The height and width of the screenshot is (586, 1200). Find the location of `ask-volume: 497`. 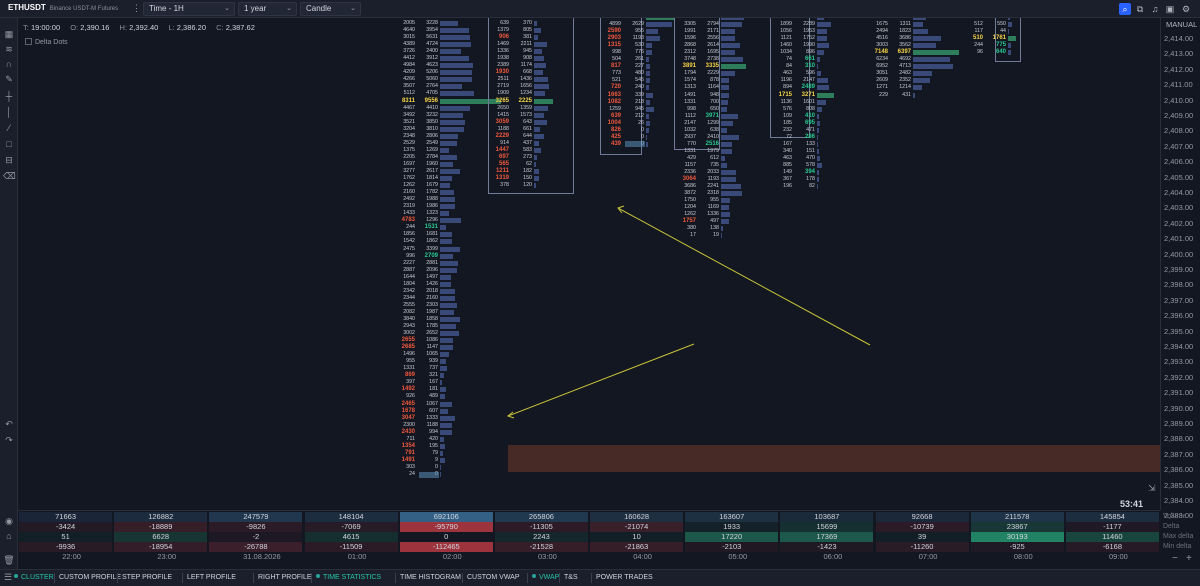

ask-volume: 497 is located at coordinates (714, 221).